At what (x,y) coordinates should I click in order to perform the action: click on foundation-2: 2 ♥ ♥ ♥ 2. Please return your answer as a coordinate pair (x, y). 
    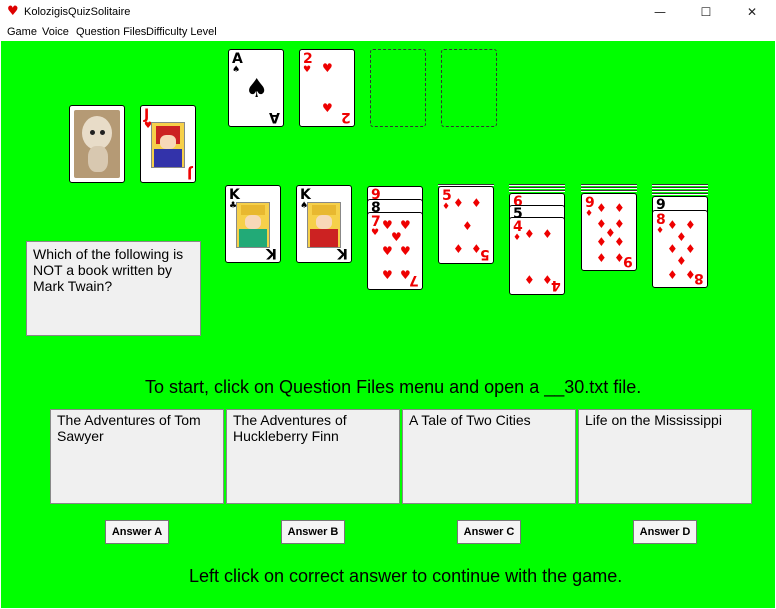
    Looking at the image, I should click on (327, 88).